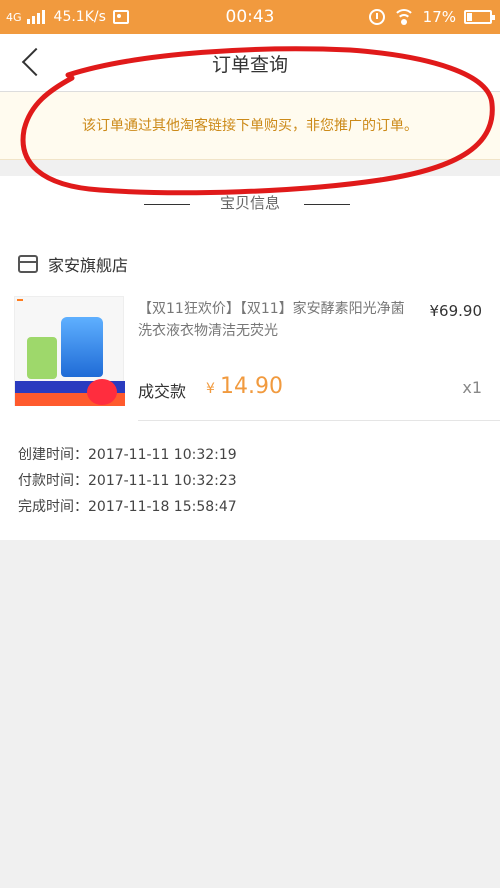  Describe the element at coordinates (278, 320) in the screenshot. I see `product-title: 【双11狂欢价】【双11】家安酵素阳光净菌洗衣液衣物清洁无荧光` at that location.